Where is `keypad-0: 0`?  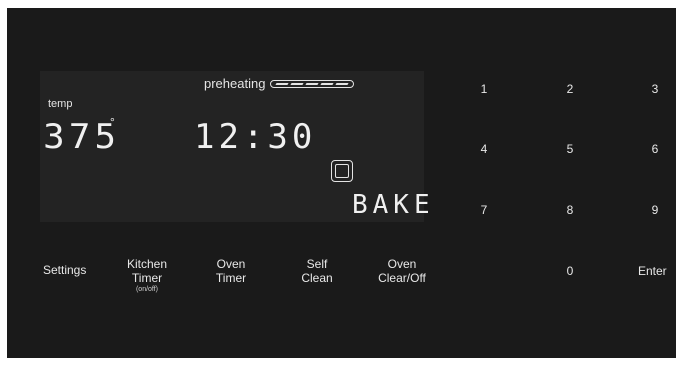 keypad-0: 0 is located at coordinates (570, 271).